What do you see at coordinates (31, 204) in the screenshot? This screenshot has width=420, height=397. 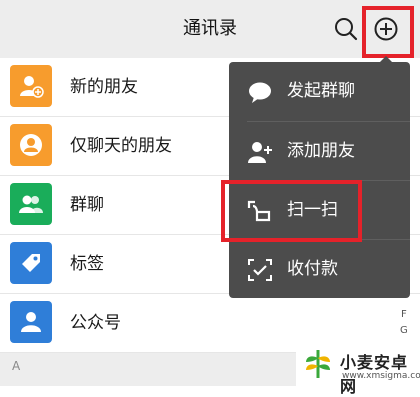 I see `group-chat-icon` at bounding box center [31, 204].